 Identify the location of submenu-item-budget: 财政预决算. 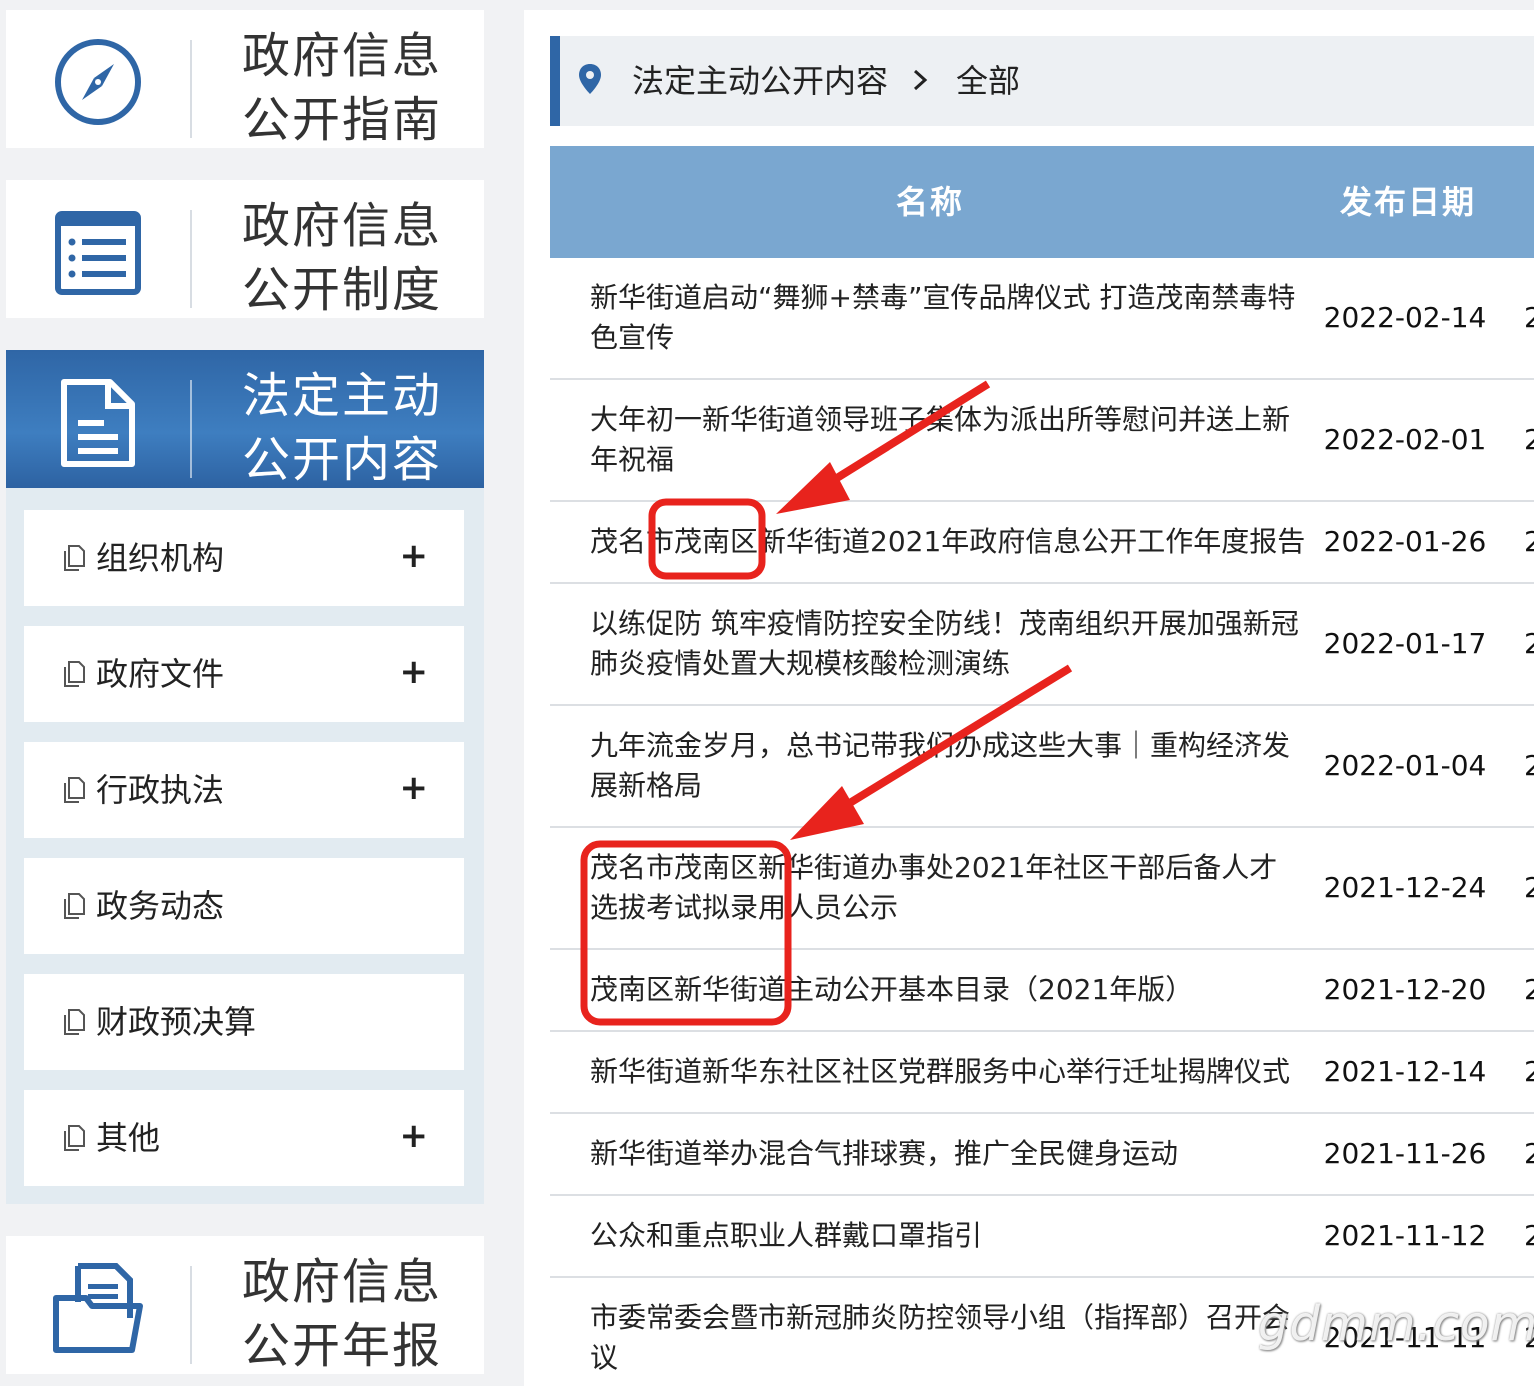
(244, 1022).